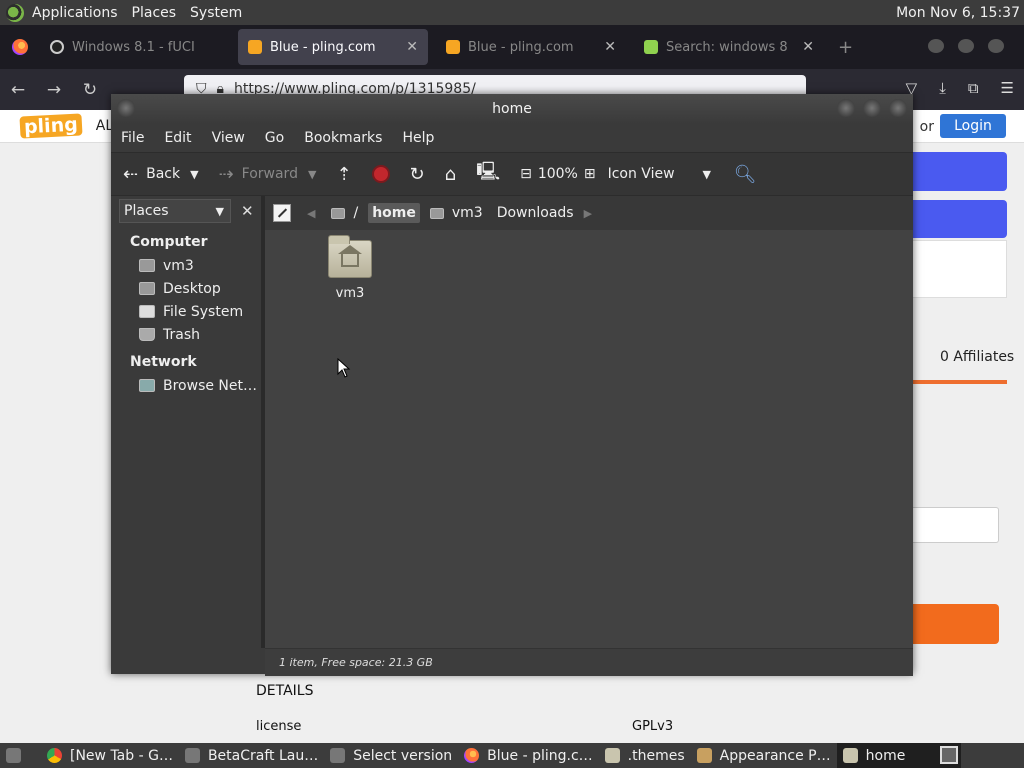 The image size is (1024, 768). Describe the element at coordinates (311, 213) in the screenshot. I see `path-scroll-left-icon: ◀` at that location.